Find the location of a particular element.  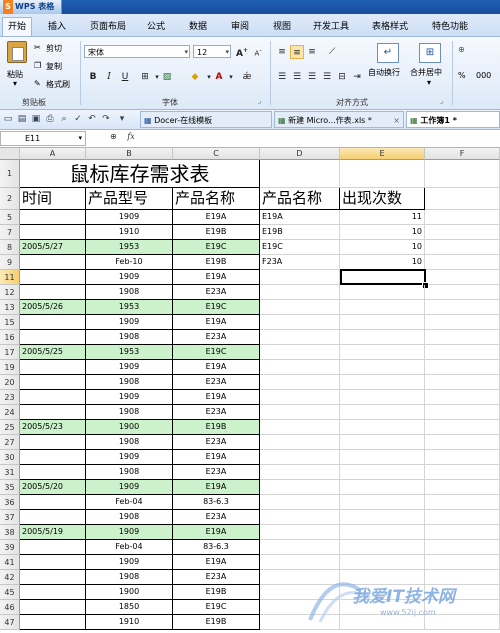

underline-button: U is located at coordinates (125, 77).